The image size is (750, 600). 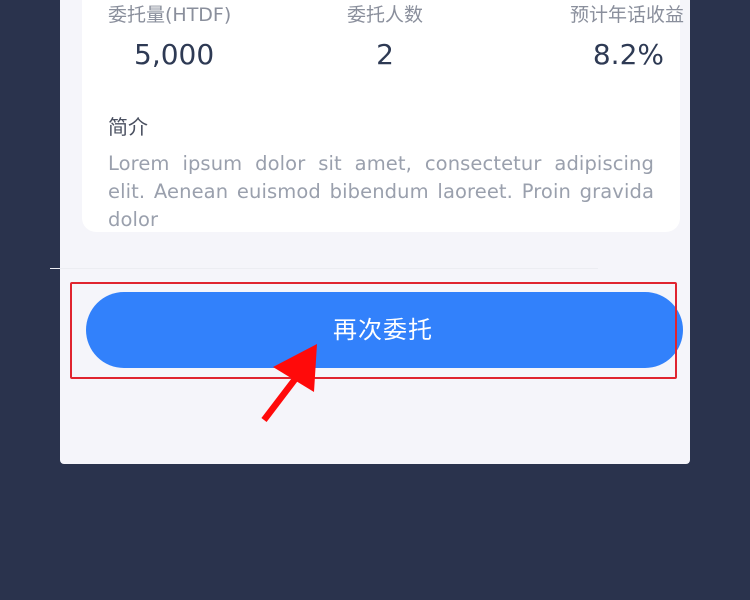 What do you see at coordinates (373, 330) in the screenshot?
I see `highlight-box` at bounding box center [373, 330].